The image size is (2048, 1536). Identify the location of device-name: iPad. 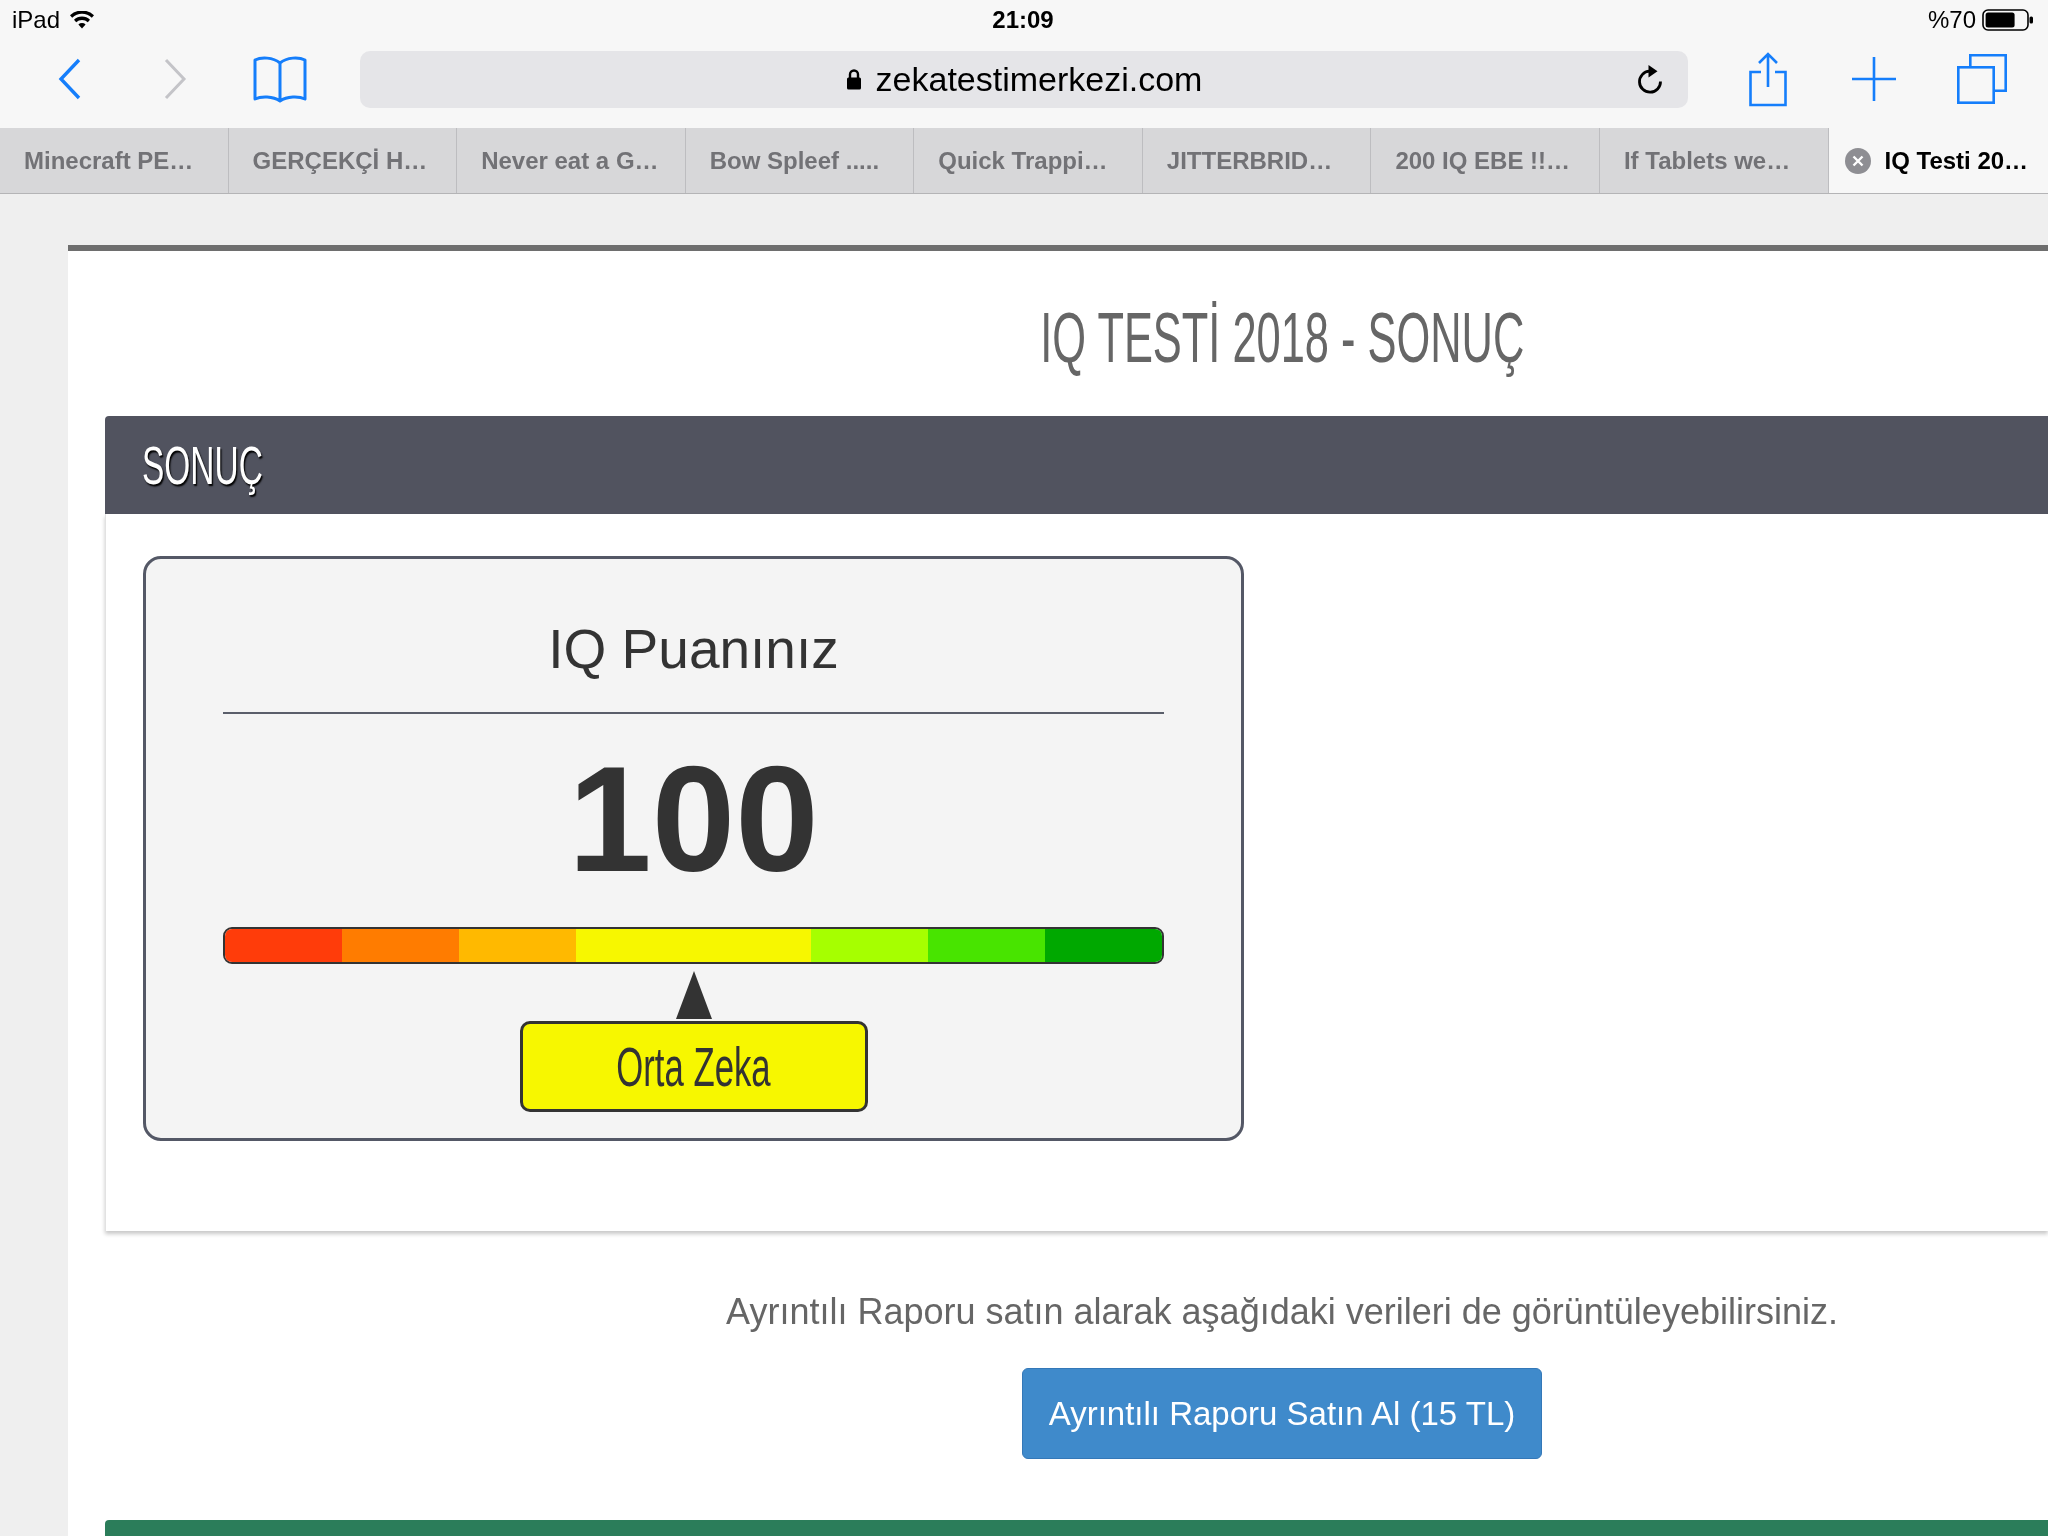
(36, 20).